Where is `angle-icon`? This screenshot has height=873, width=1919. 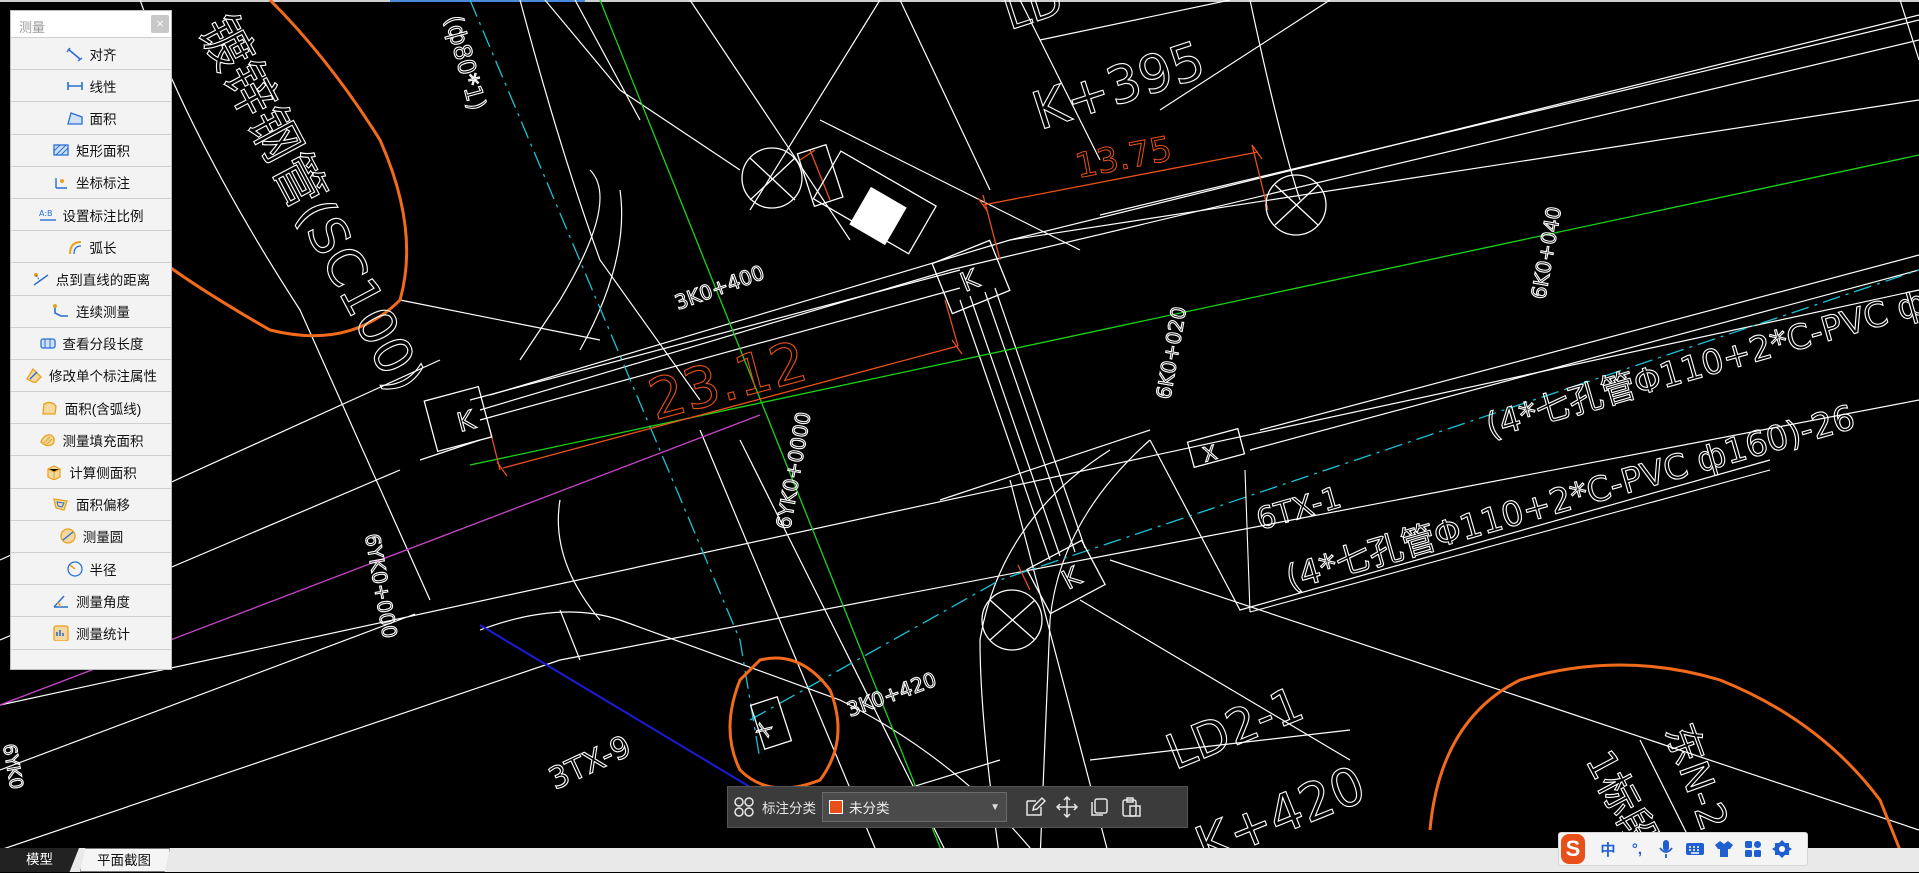 angle-icon is located at coordinates (60, 601).